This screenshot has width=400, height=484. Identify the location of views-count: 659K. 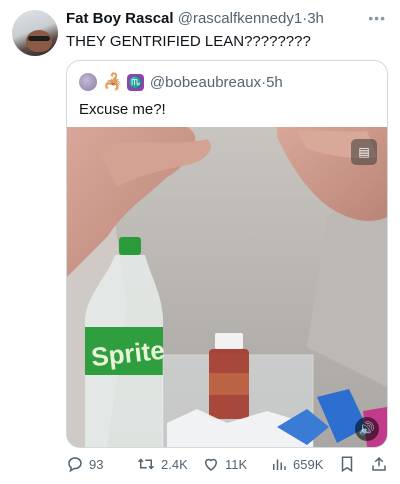
(308, 464).